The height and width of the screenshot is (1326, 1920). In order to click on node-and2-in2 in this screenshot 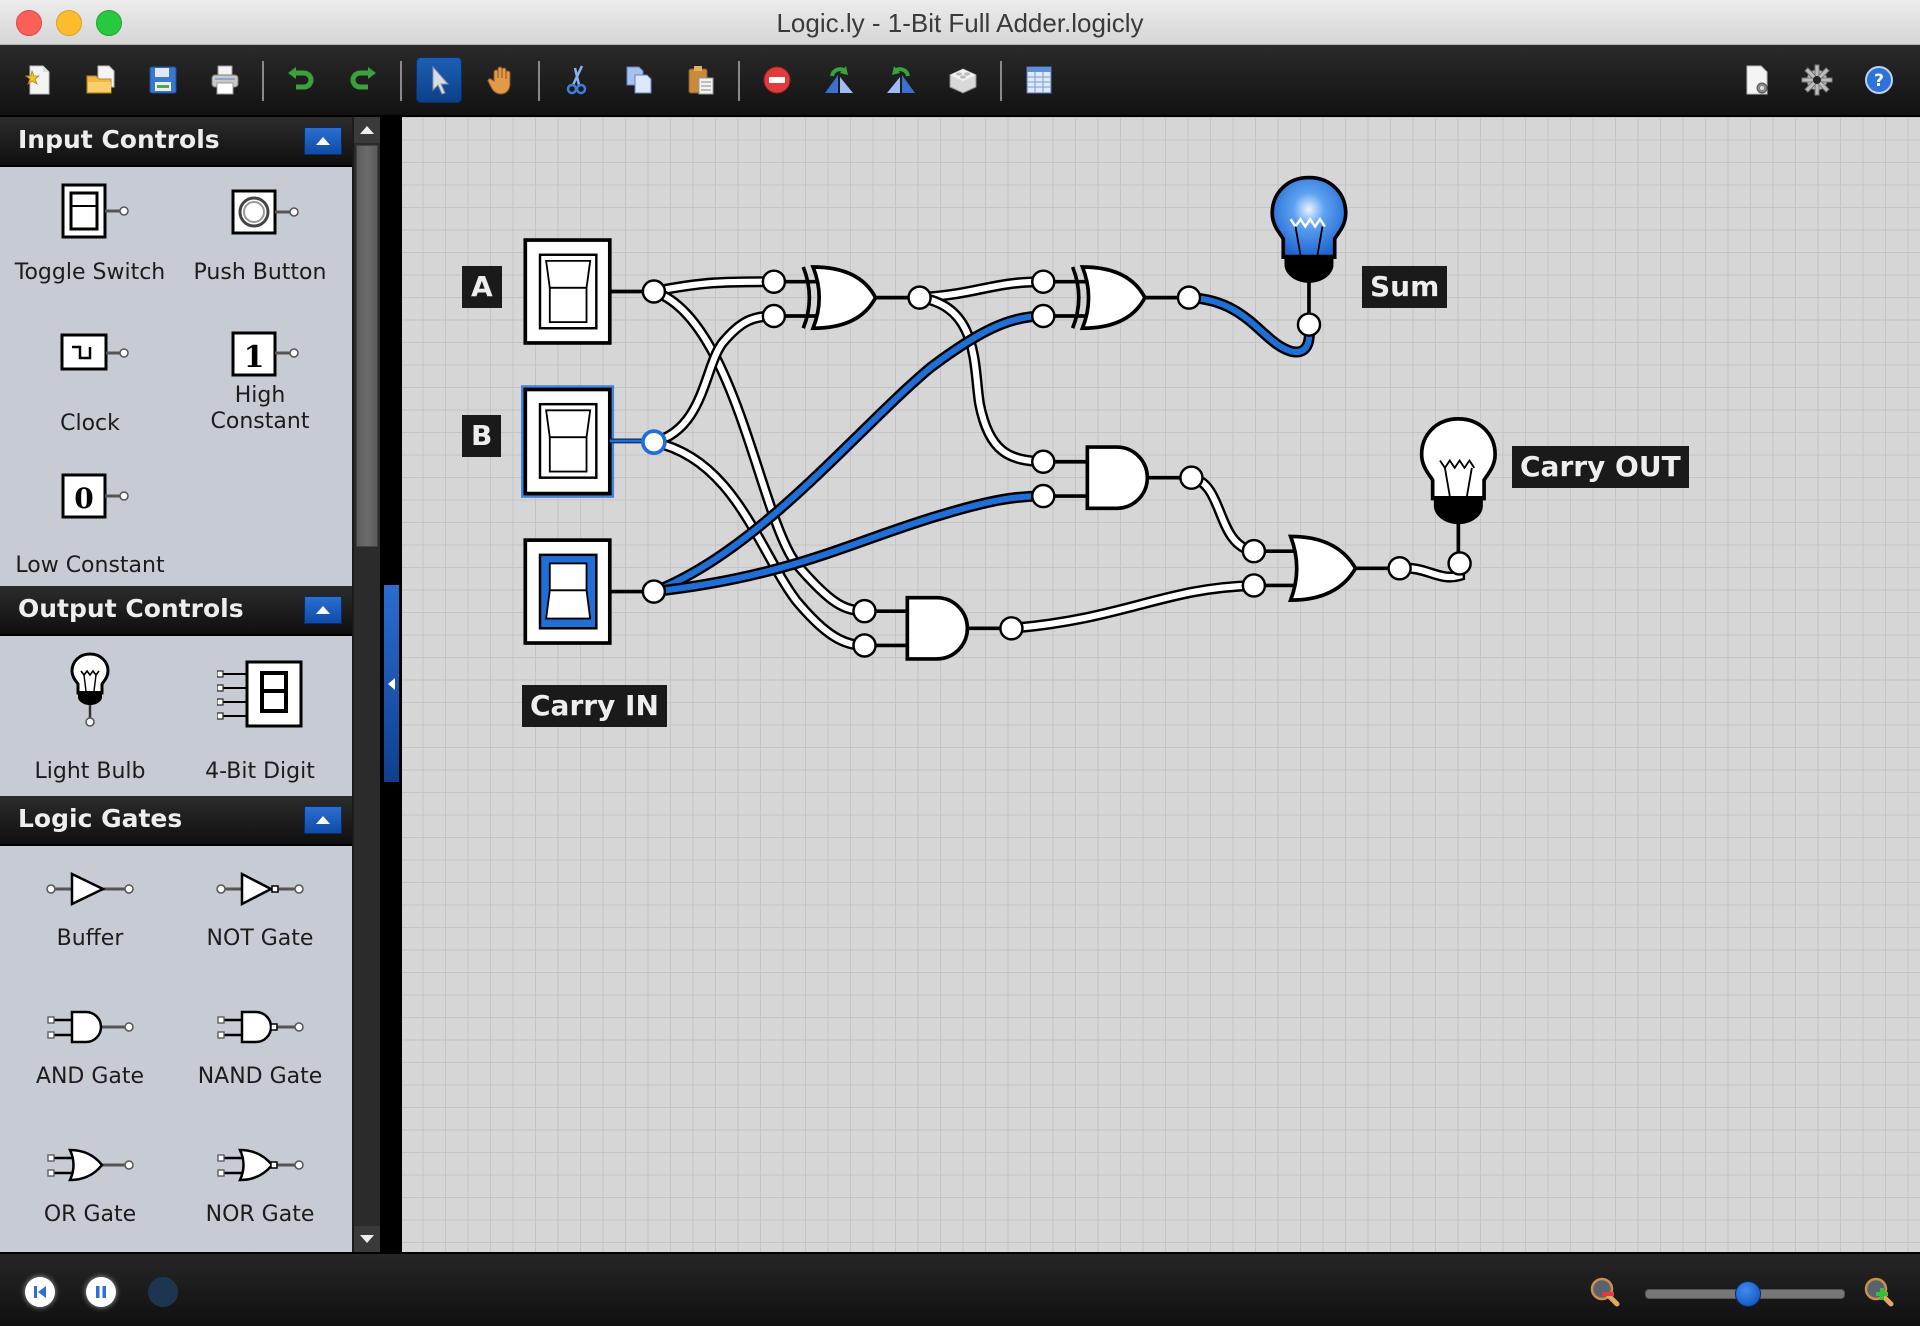, I will do `click(864, 645)`.